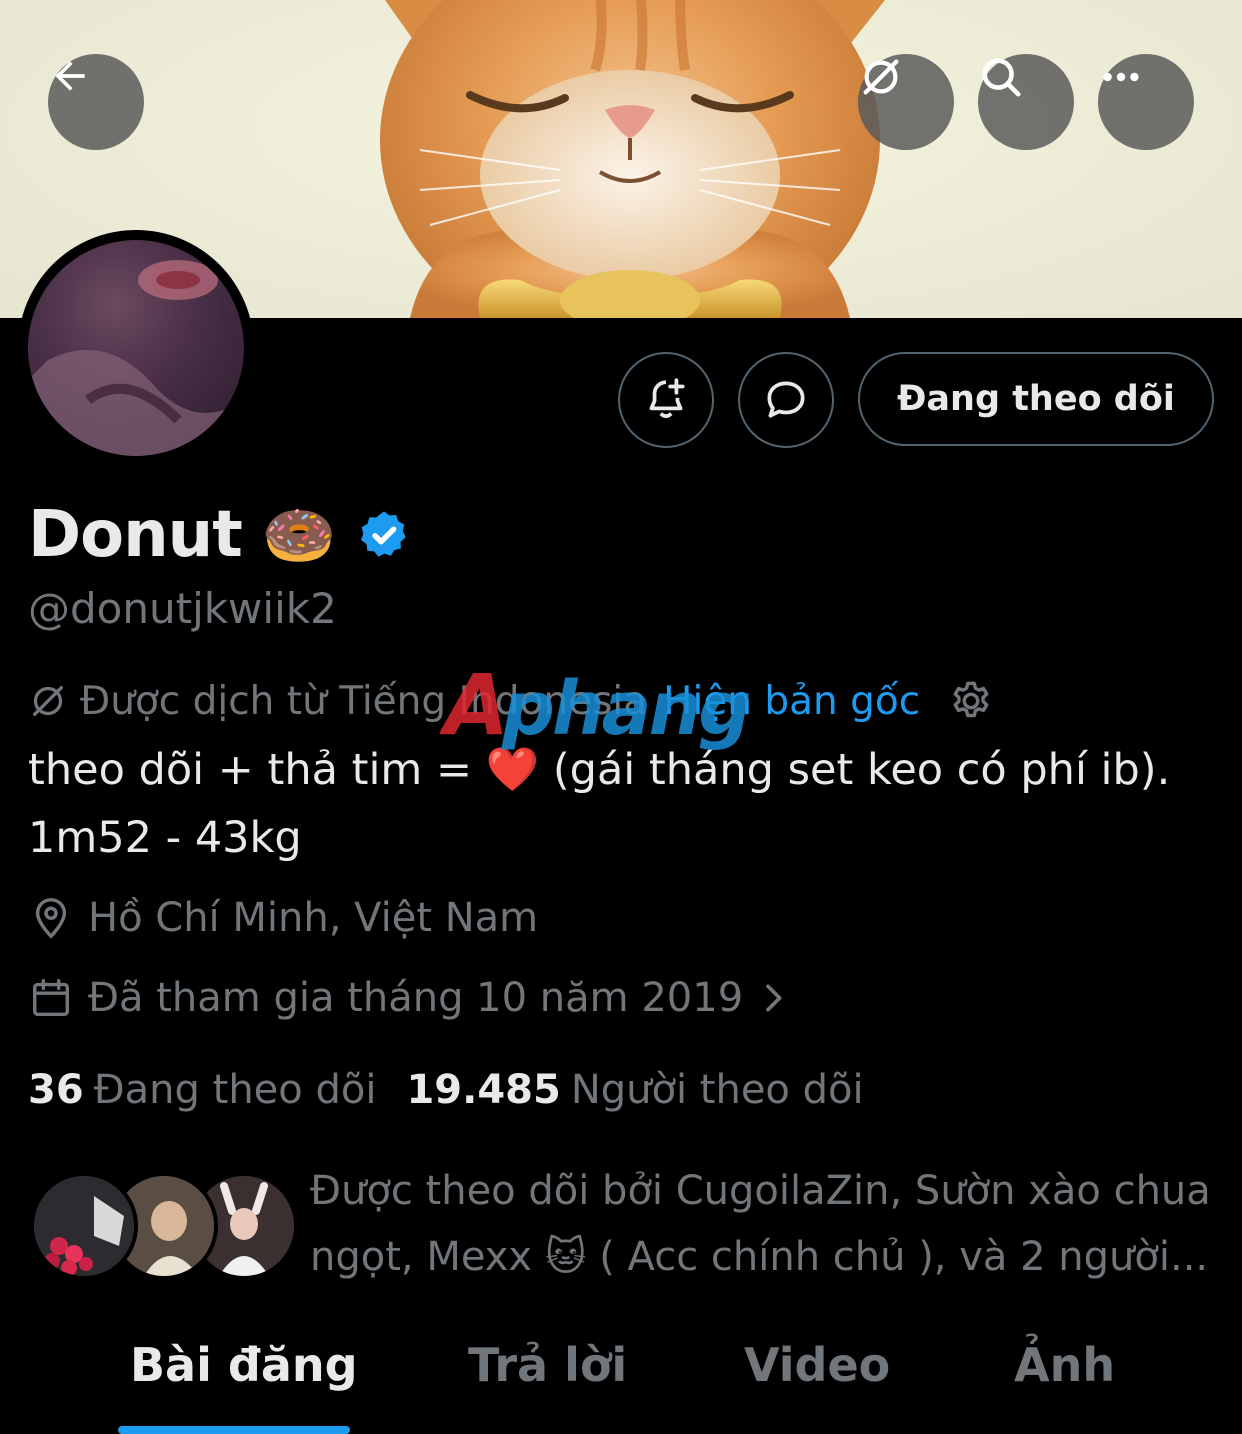 This screenshot has width=1242, height=1434. Describe the element at coordinates (235, 1090) in the screenshot. I see `following-label: Đang theo dõi` at that location.